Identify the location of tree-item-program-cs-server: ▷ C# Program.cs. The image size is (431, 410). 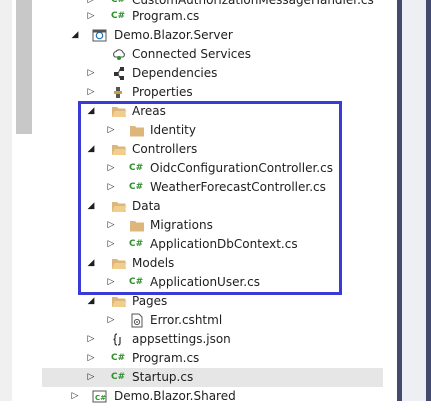
(198, 358).